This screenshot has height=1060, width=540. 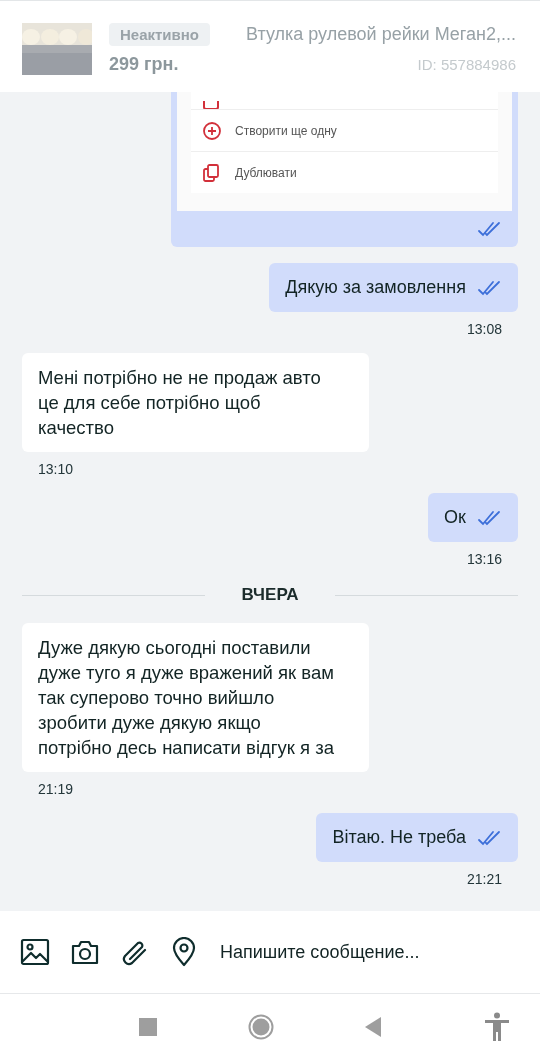 I want to click on message-time: 13:16, so click(x=484, y=559).